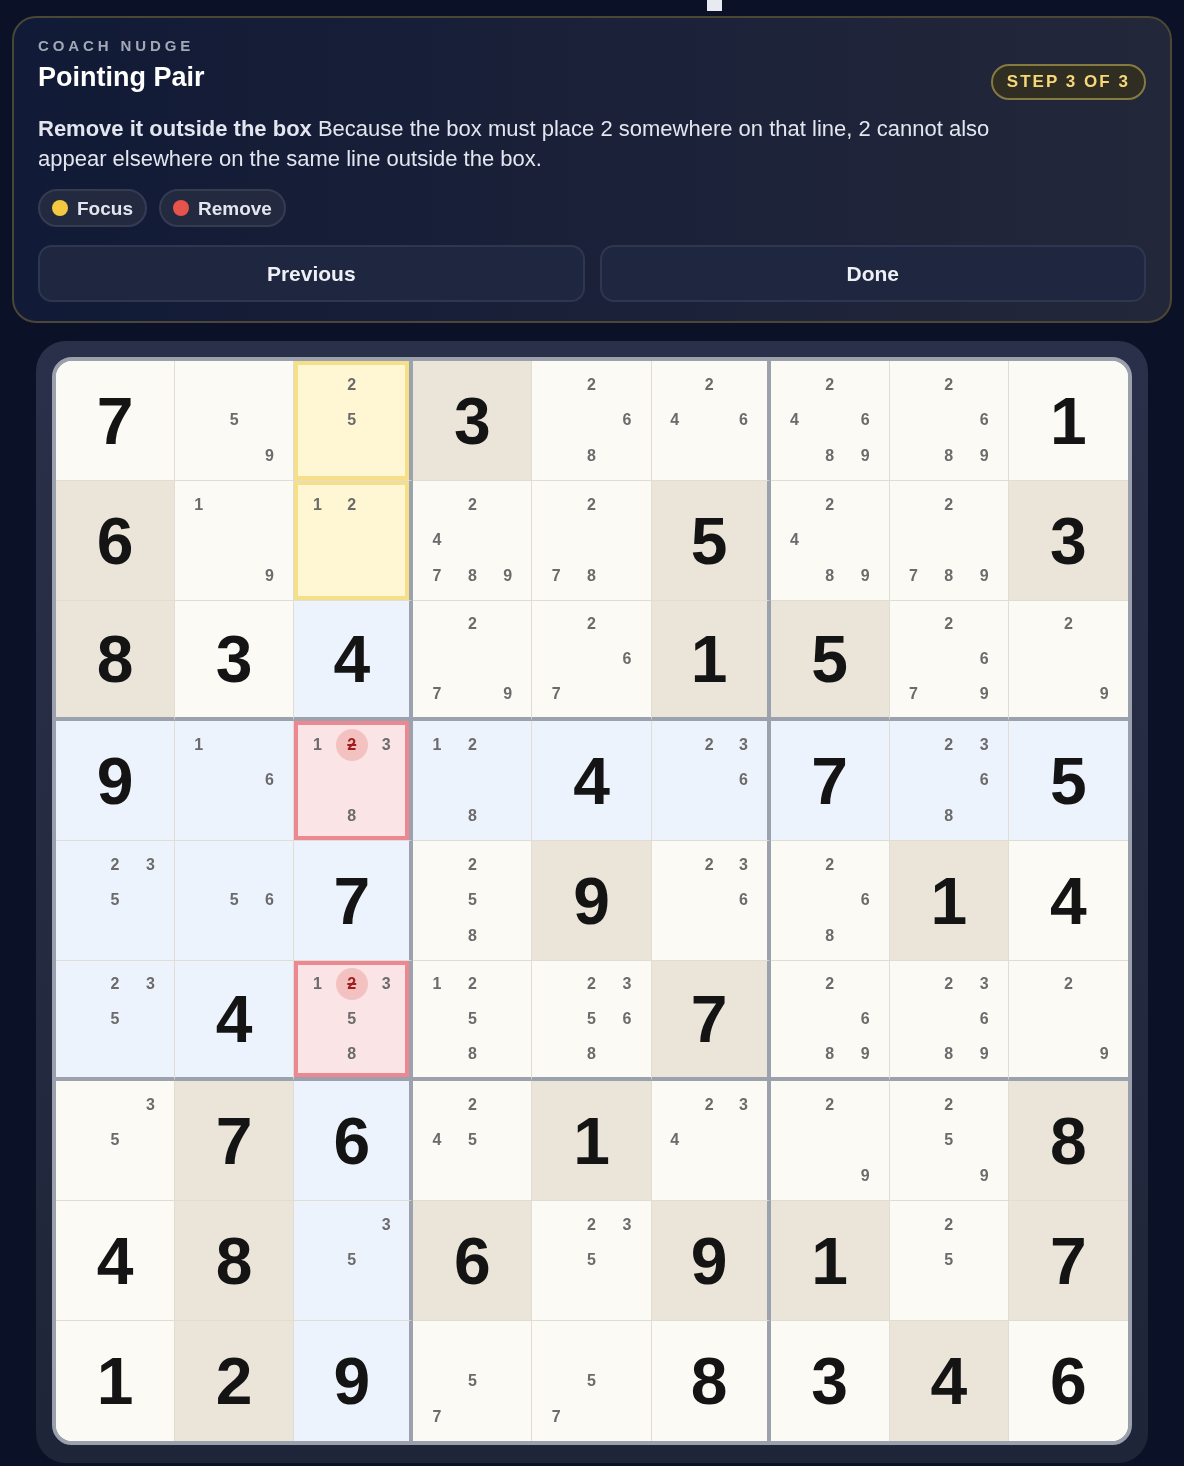 The image size is (1184, 1466). I want to click on board-cell: 2 4 6, so click(711, 421).